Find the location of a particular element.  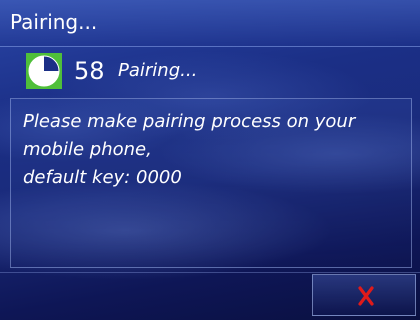

clock-icon is located at coordinates (44, 71).